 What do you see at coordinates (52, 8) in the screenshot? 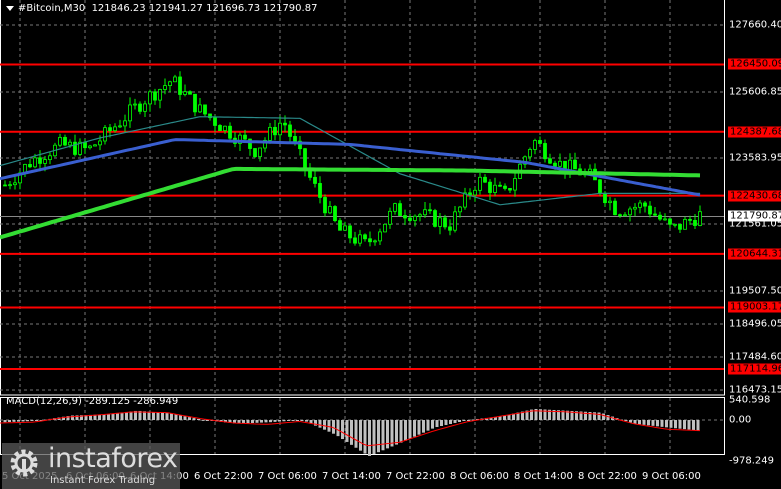
I see `symbol-label: #Bitcoin,M30` at bounding box center [52, 8].